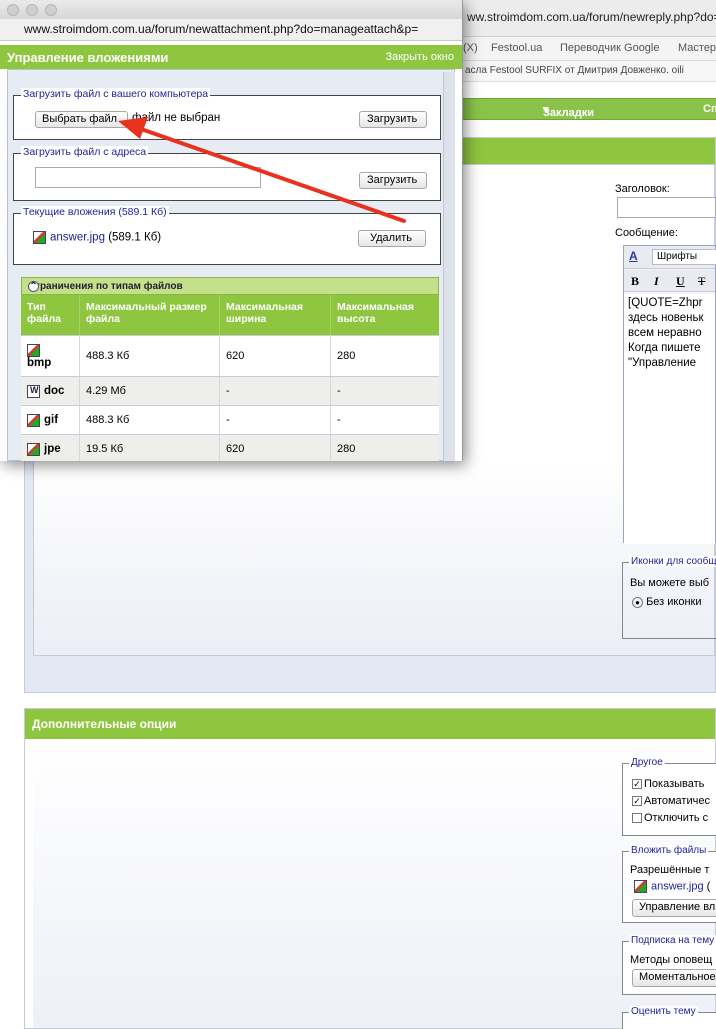  What do you see at coordinates (272, 175) in the screenshot?
I see `arrow-shaft` at bounding box center [272, 175].